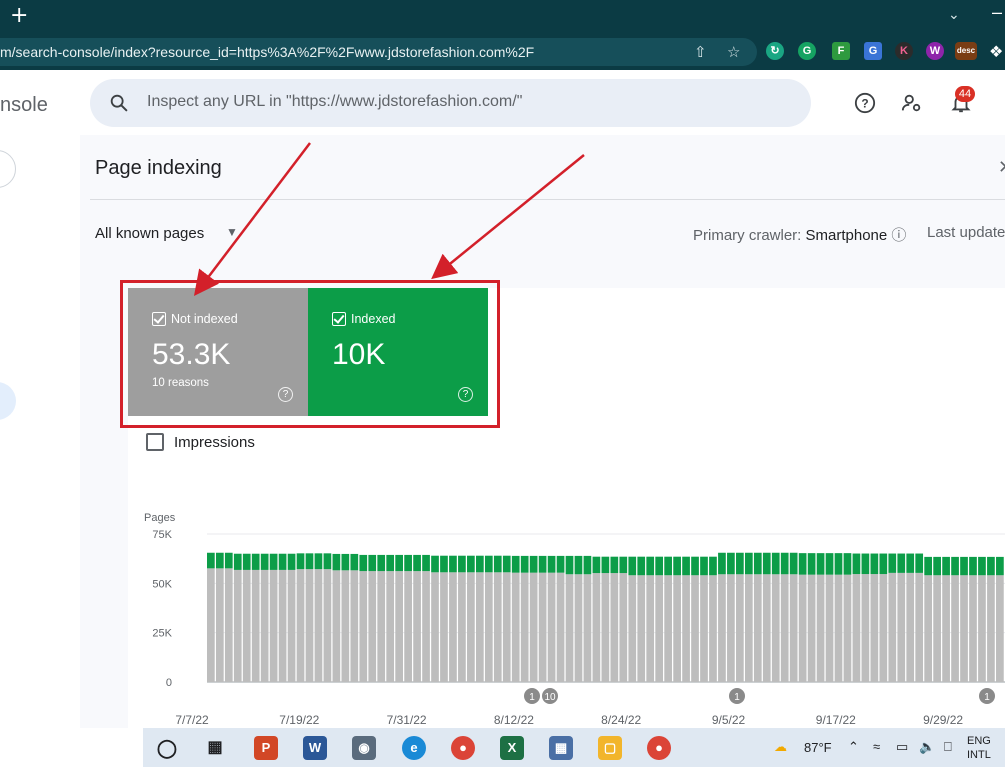 The width and height of the screenshot is (1005, 767). Describe the element at coordinates (807, 51) in the screenshot. I see `extension-grammarly-icon: G` at that location.